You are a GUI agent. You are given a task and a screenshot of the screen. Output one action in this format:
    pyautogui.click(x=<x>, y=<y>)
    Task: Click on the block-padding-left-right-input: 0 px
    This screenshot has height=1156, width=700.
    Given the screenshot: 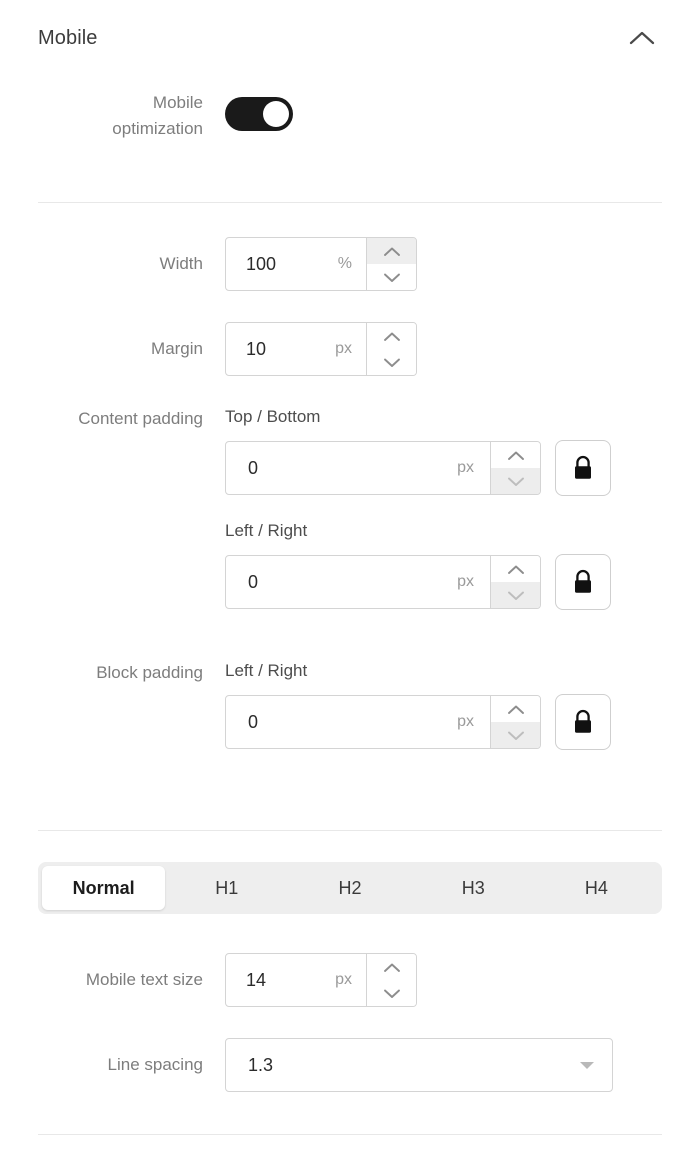 What is the action you would take?
    pyautogui.click(x=358, y=722)
    